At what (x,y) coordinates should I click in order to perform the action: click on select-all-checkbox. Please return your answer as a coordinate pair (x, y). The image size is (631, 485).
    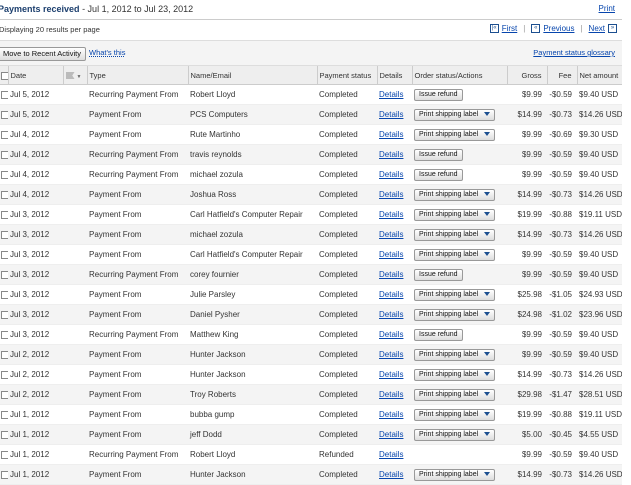
    Looking at the image, I should click on (4, 75).